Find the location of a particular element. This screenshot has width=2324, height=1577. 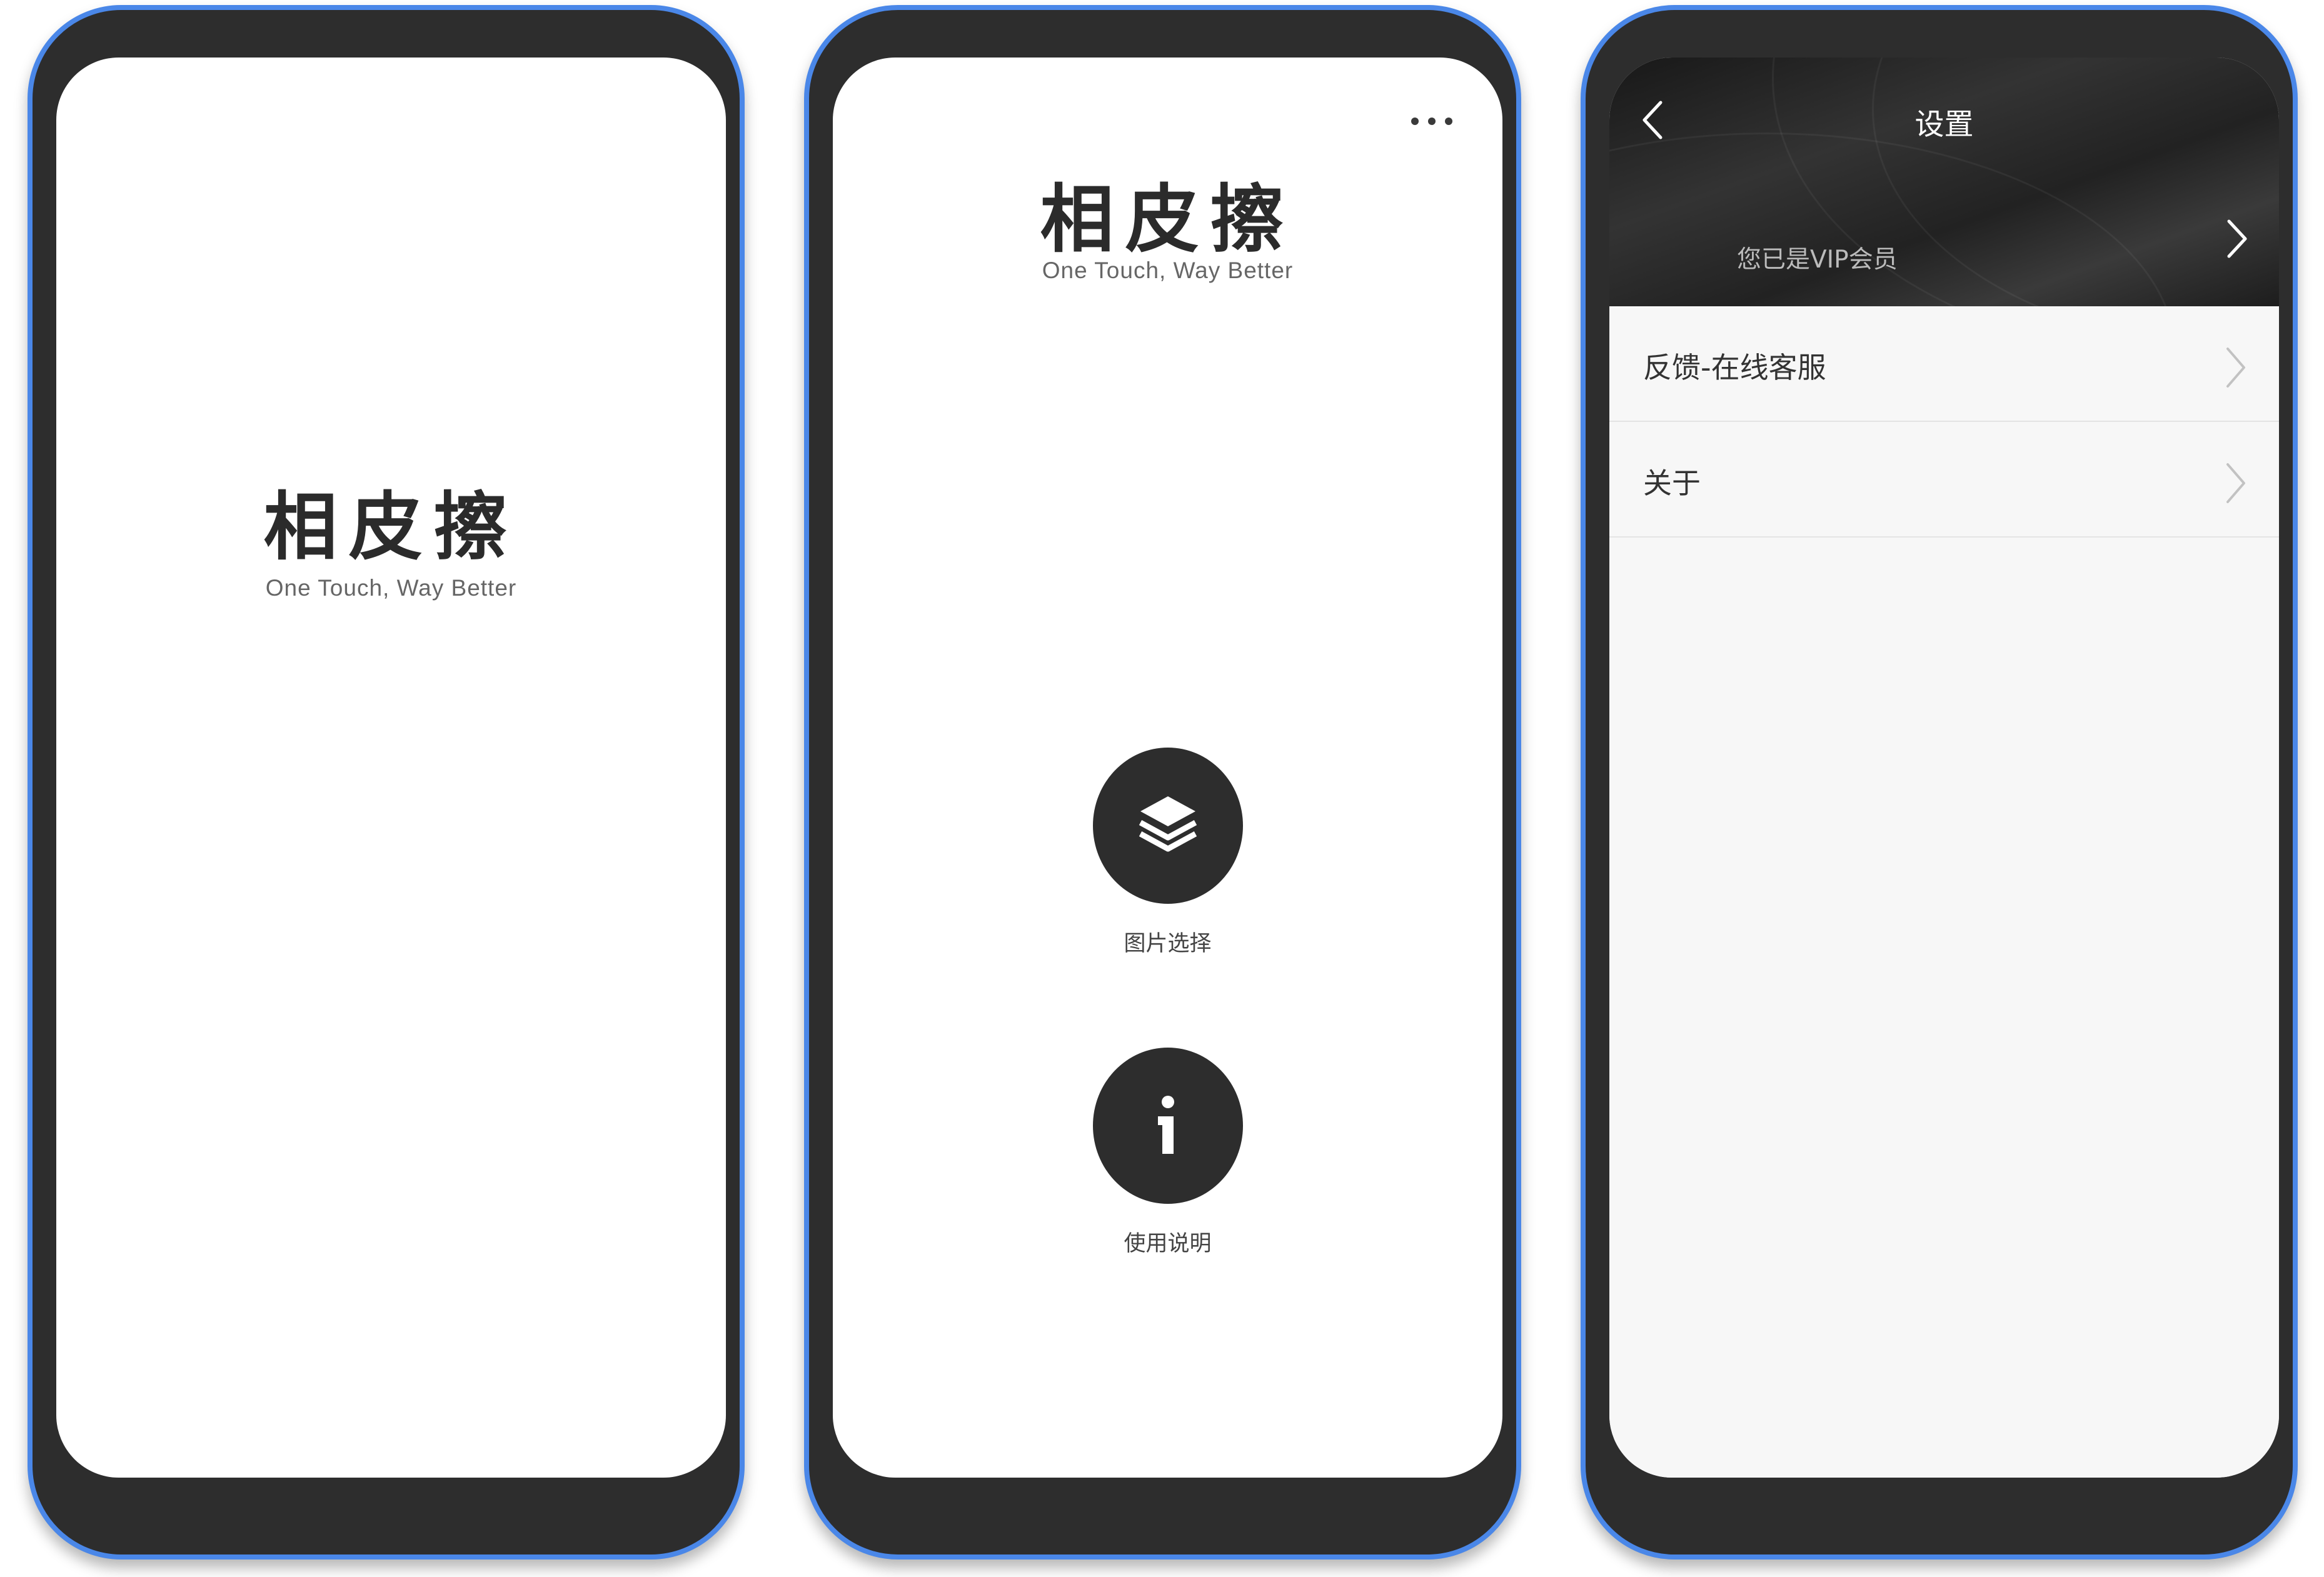

layers-icon is located at coordinates (1168, 824).